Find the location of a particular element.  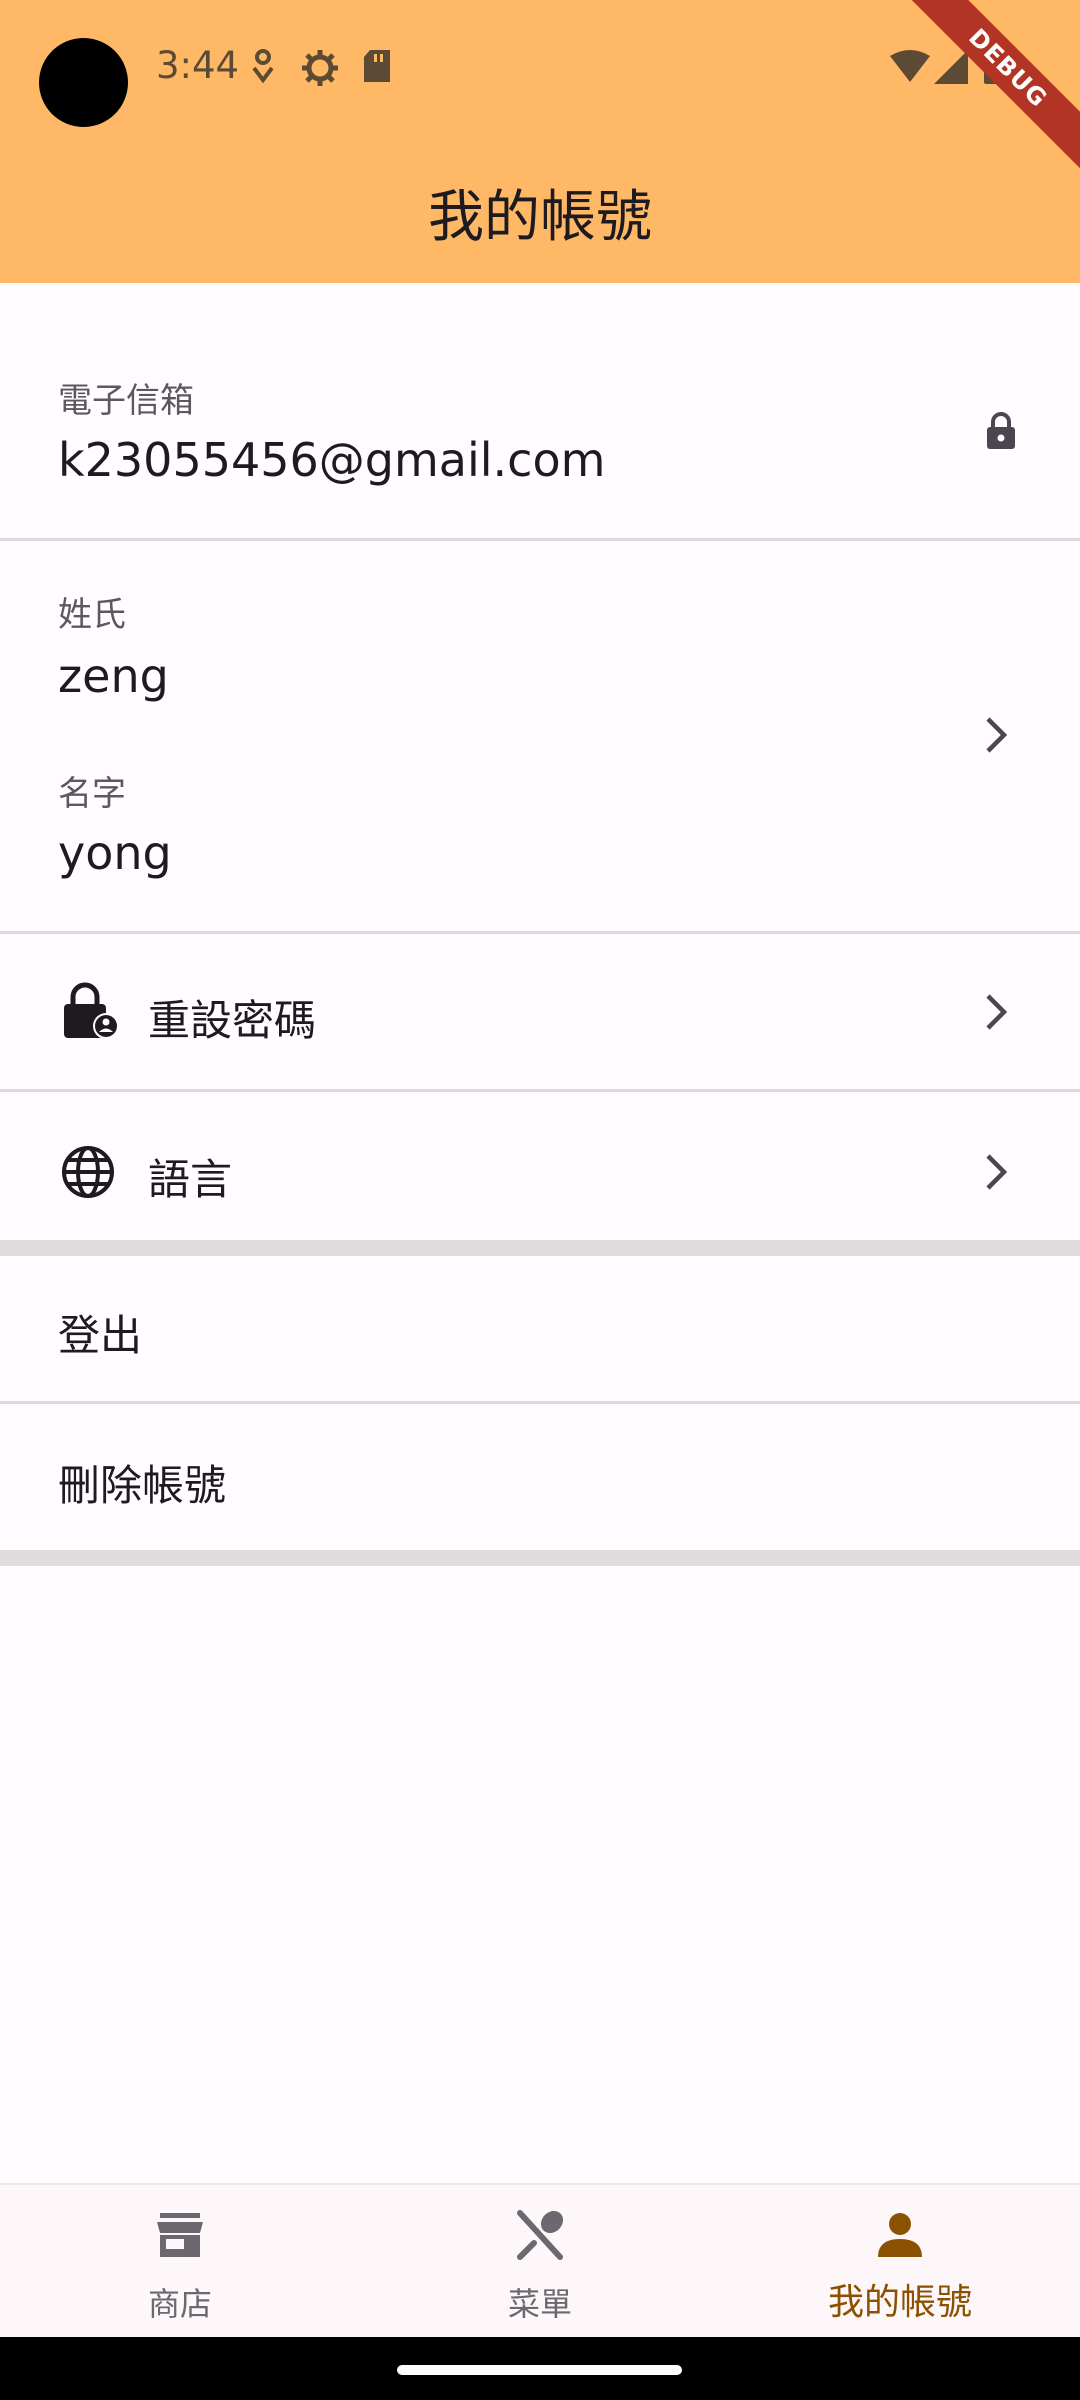

store-icon is located at coordinates (180, 2235).